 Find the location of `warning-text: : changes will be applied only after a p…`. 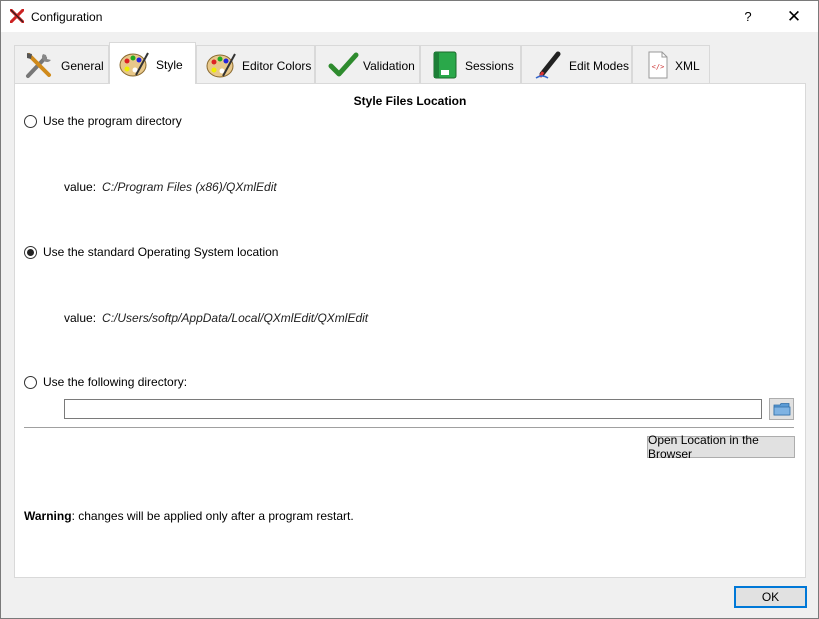

warning-text: : changes will be applied only after a p… is located at coordinates (212, 516).